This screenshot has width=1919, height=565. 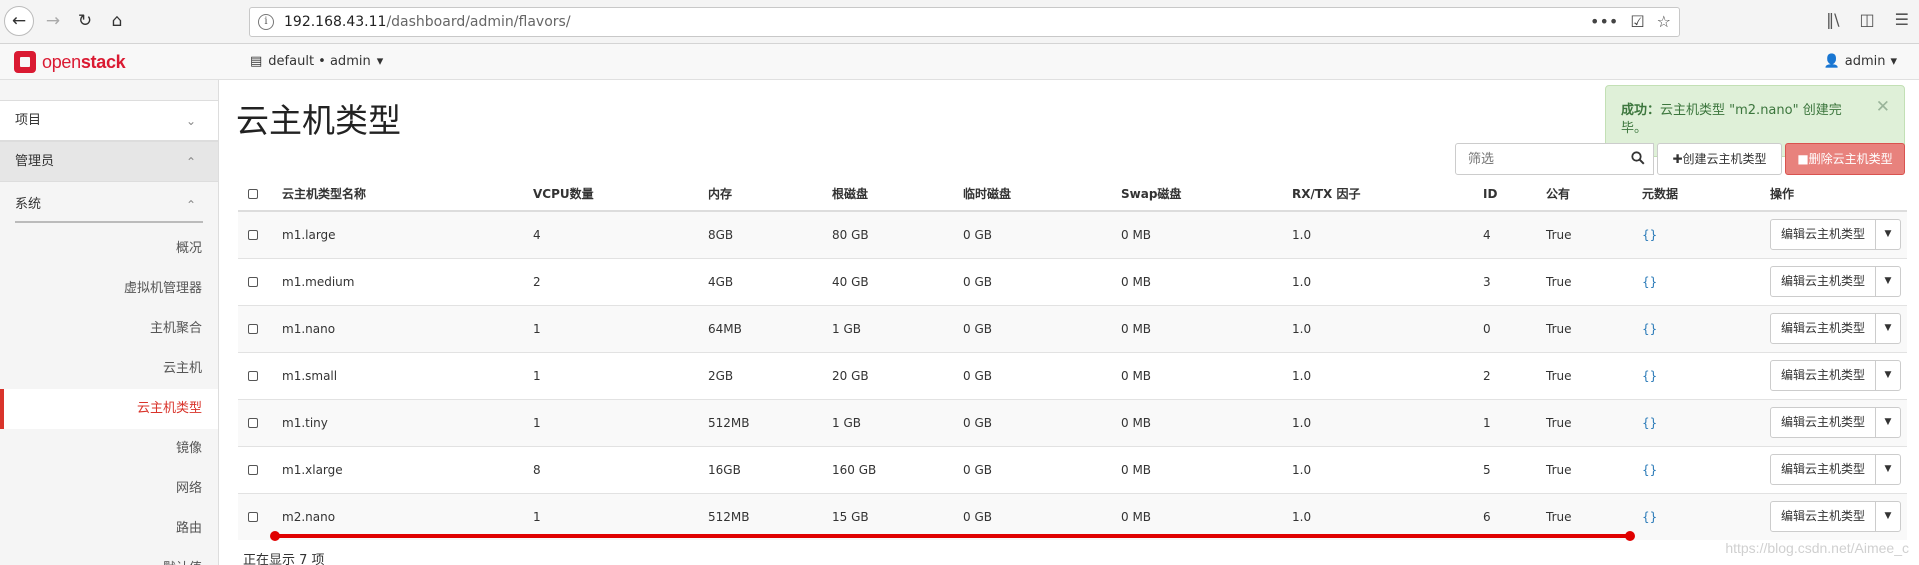 What do you see at coordinates (53, 21) in the screenshot?
I see `forward-icon: →` at bounding box center [53, 21].